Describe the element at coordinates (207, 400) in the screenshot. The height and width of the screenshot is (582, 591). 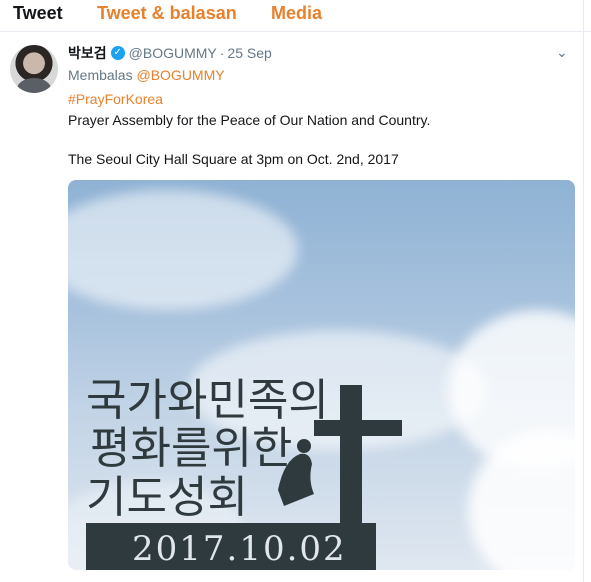
I see `sign-text-line-1: 국가와민족의` at that location.